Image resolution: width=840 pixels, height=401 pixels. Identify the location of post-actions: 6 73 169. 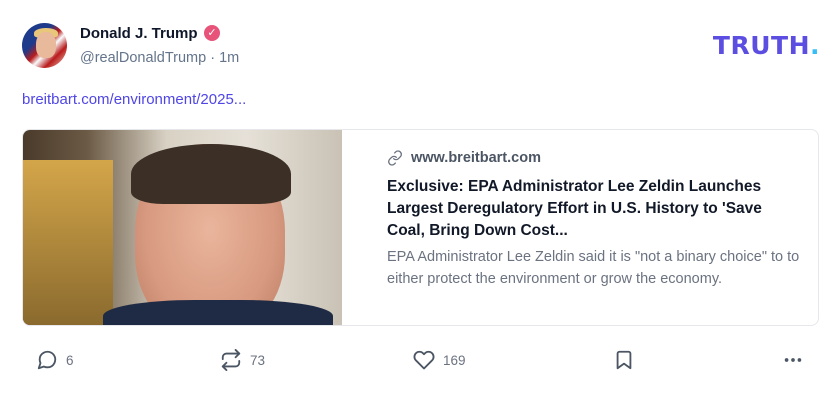
(420, 360).